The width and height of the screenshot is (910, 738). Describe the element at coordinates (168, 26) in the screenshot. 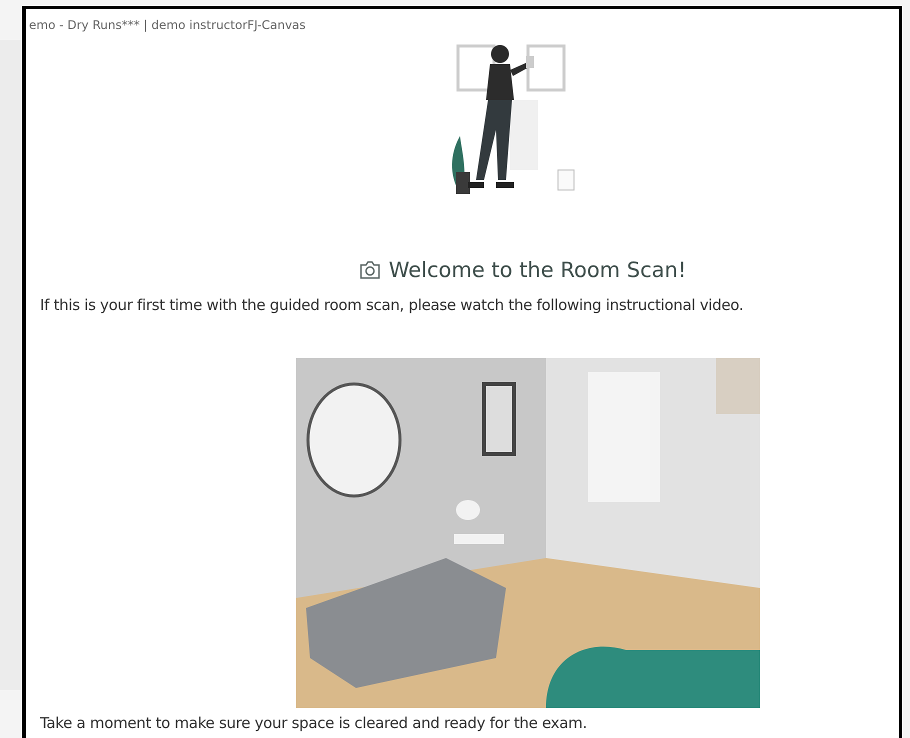

I see `breadcrumb: emo - Dry Runs*** | demo instructorFJ-Canvas` at that location.